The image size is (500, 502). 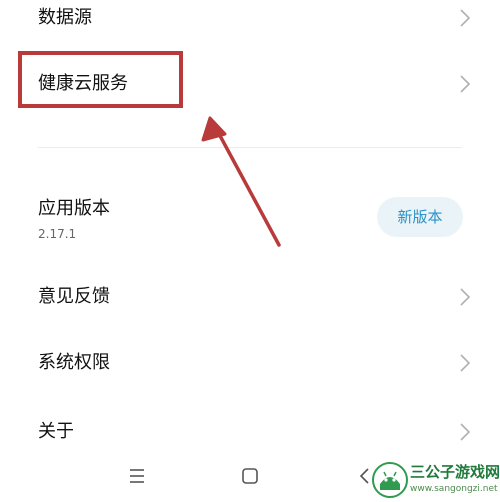 I want to click on home-icon, so click(x=250, y=476).